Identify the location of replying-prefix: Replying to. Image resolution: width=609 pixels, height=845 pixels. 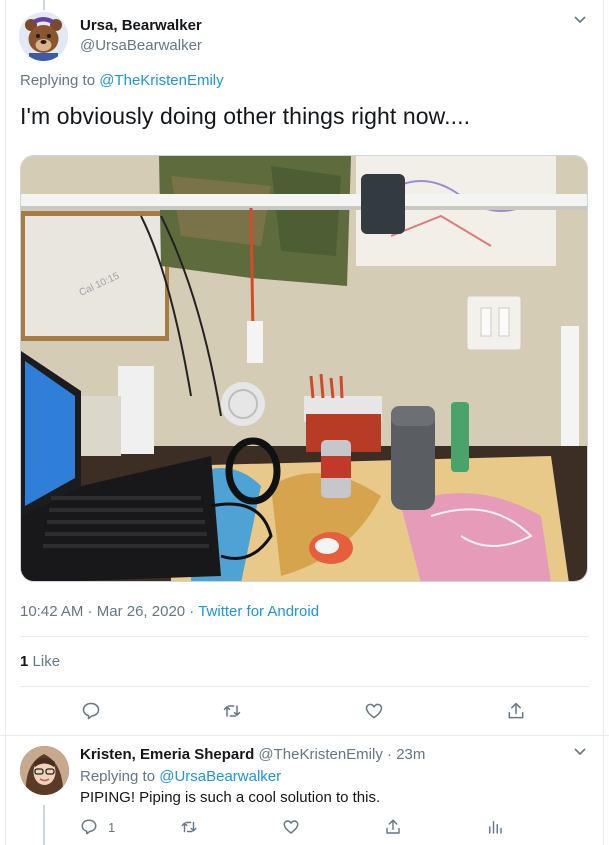
(58, 80).